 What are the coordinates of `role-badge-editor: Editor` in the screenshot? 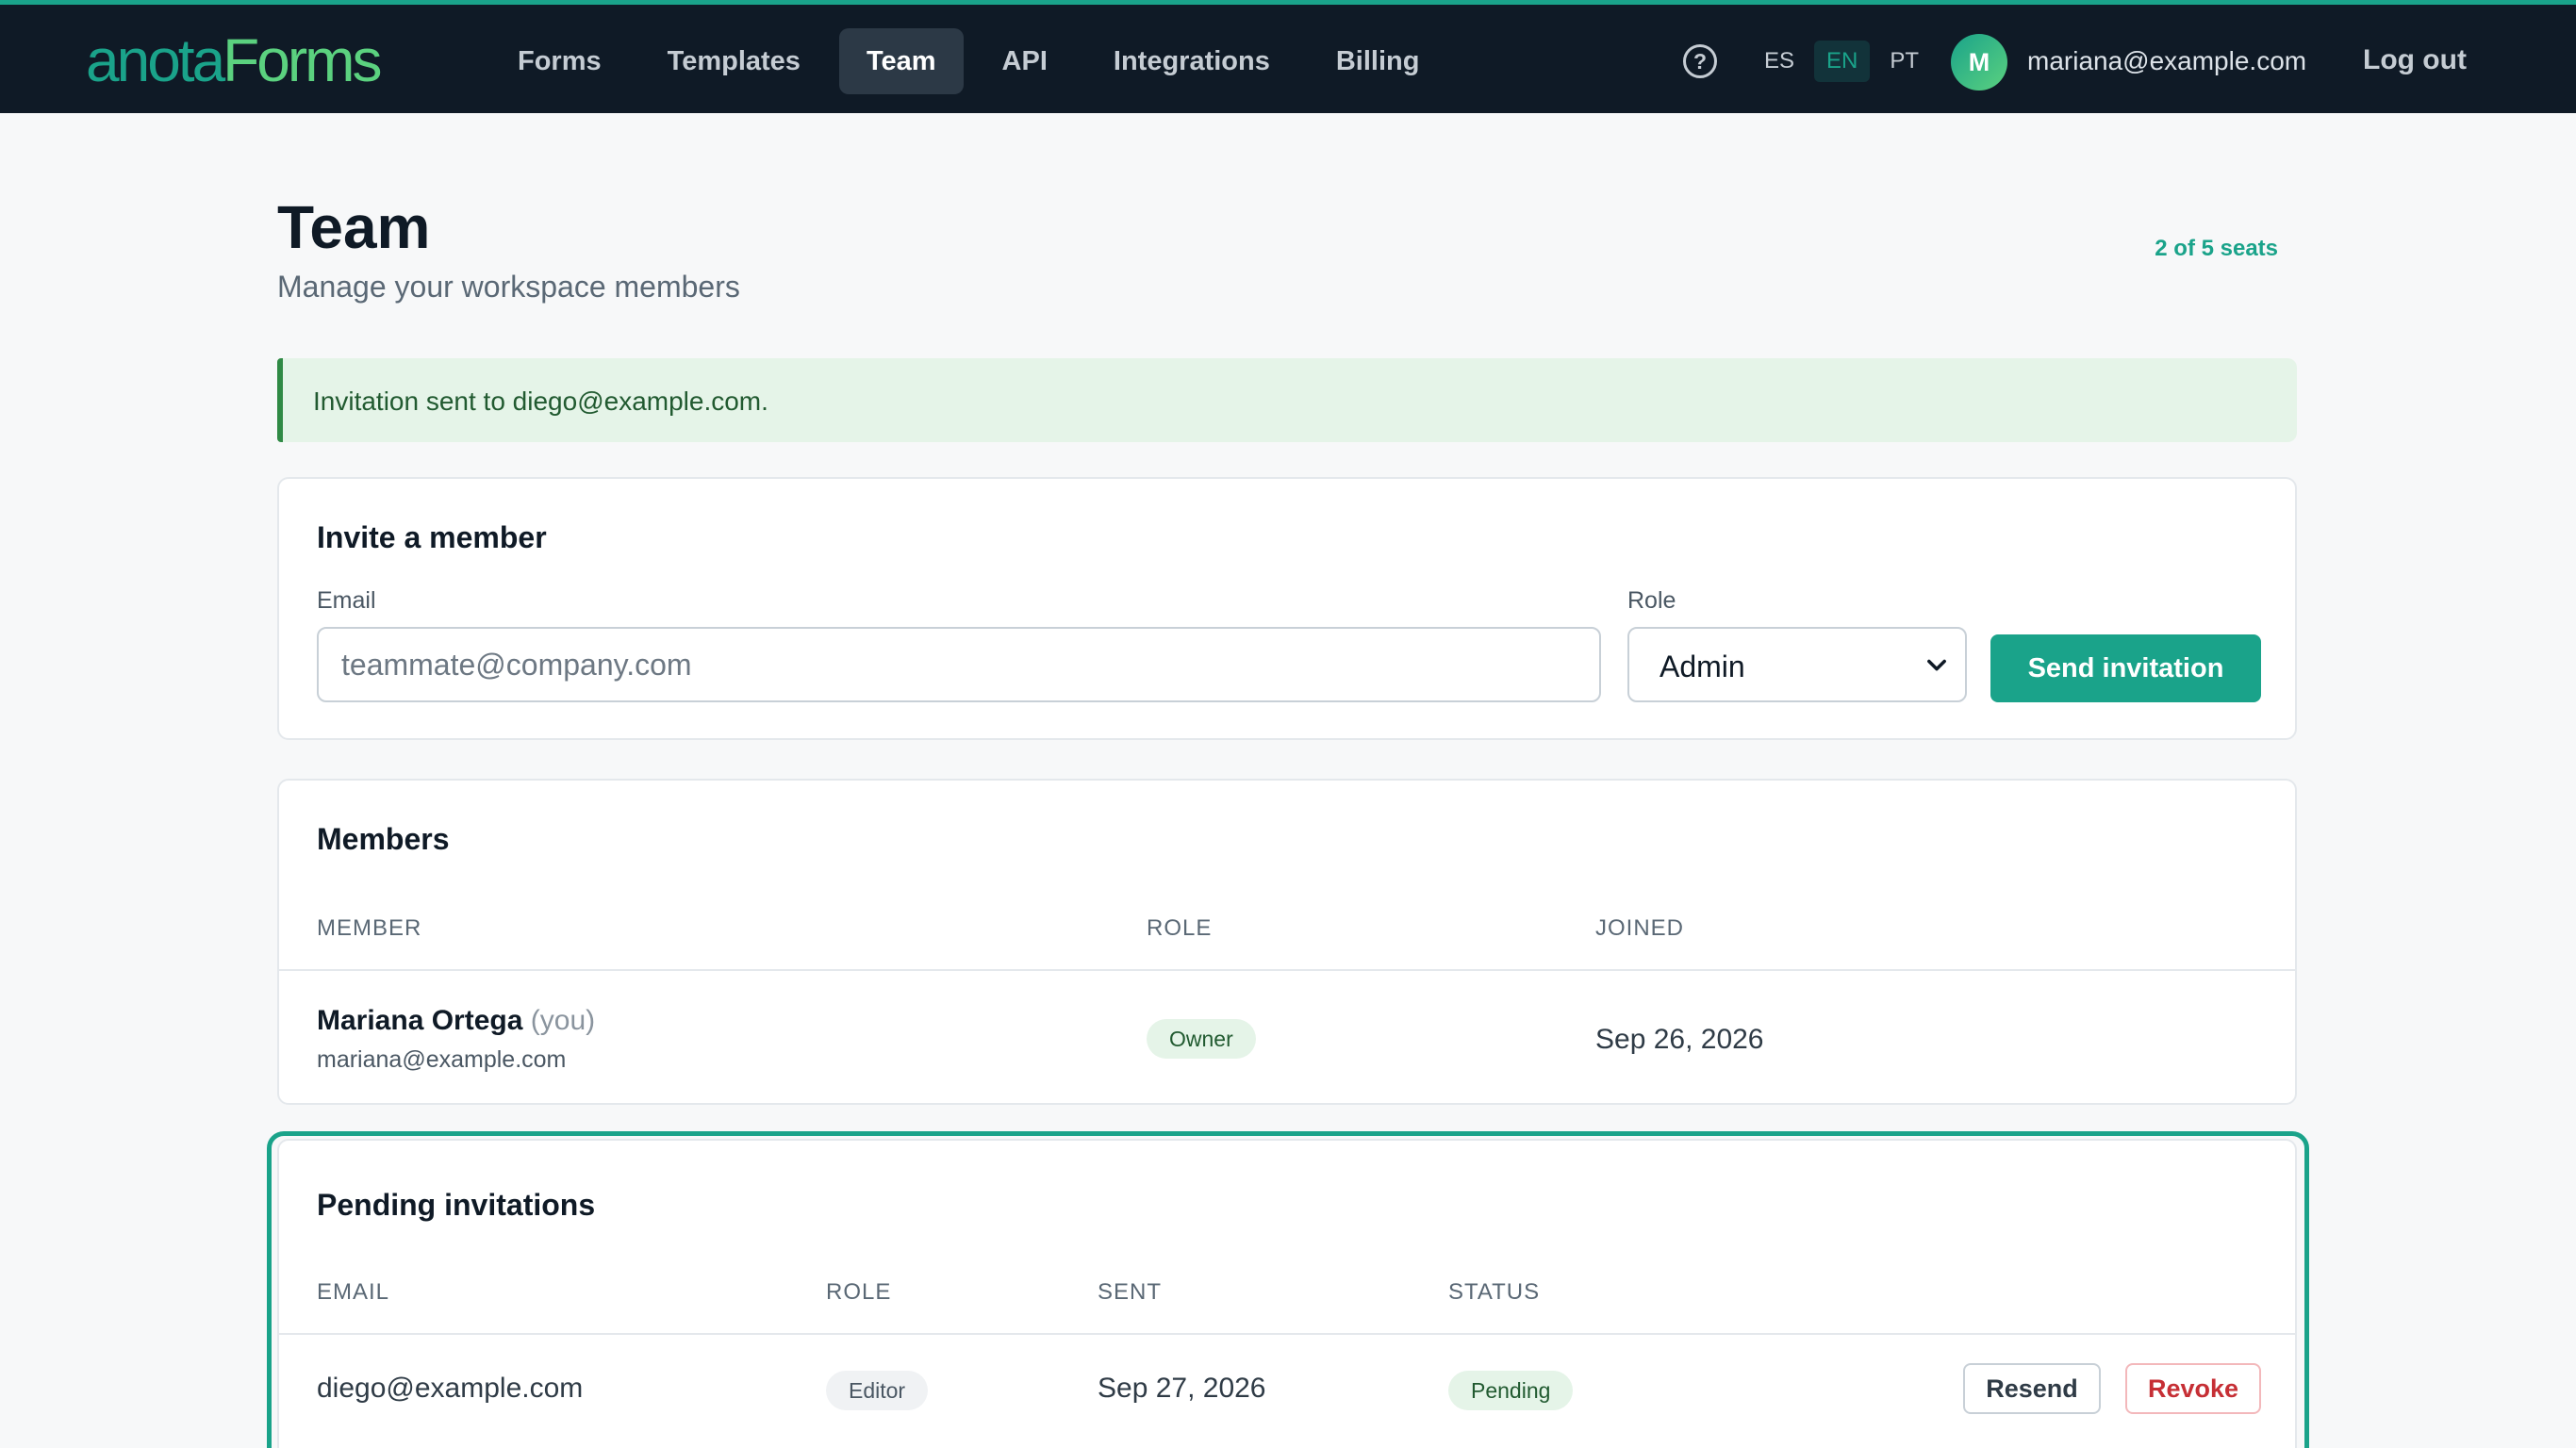 It's located at (877, 1390).